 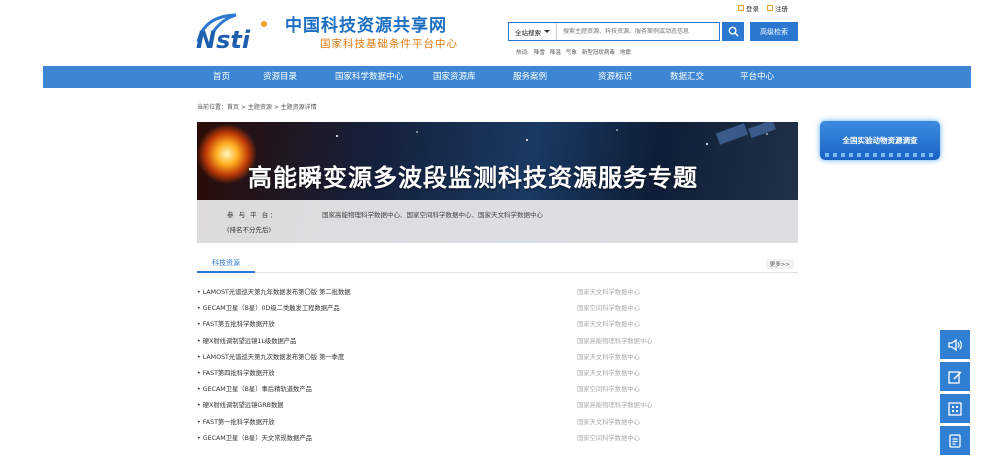 I want to click on svg-text: Nsti, so click(x=223, y=39).